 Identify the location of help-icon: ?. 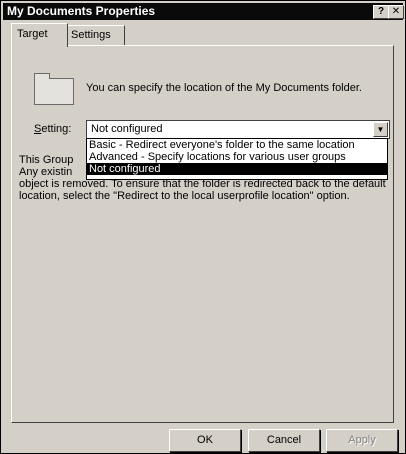
(381, 11).